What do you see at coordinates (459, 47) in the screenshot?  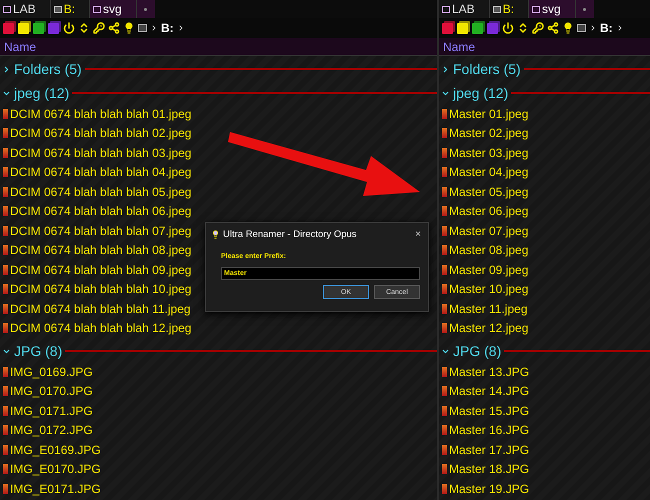 I see `column-title: Name` at bounding box center [459, 47].